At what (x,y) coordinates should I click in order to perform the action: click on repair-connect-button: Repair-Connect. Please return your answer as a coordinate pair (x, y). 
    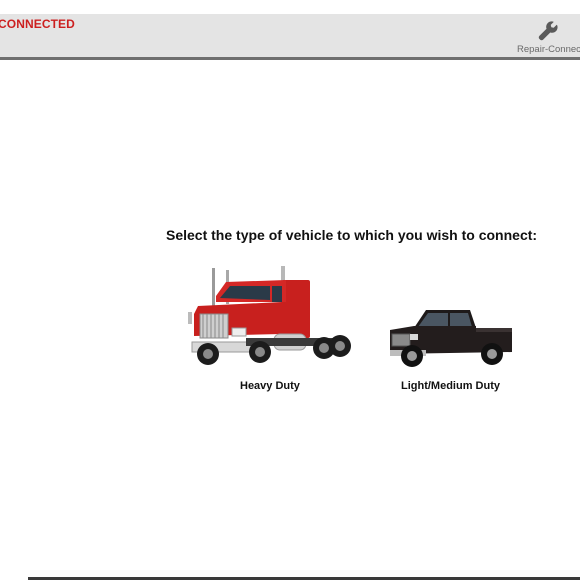
    Looking at the image, I should click on (546, 37).